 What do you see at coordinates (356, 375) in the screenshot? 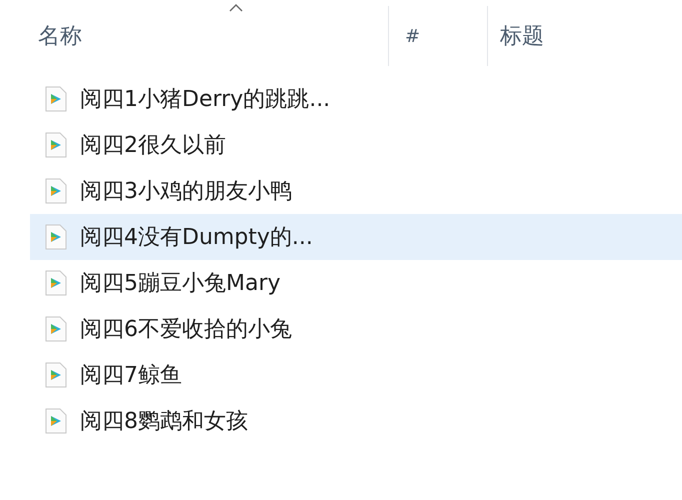
I see `file-row: 阅四7鲸鱼` at bounding box center [356, 375].